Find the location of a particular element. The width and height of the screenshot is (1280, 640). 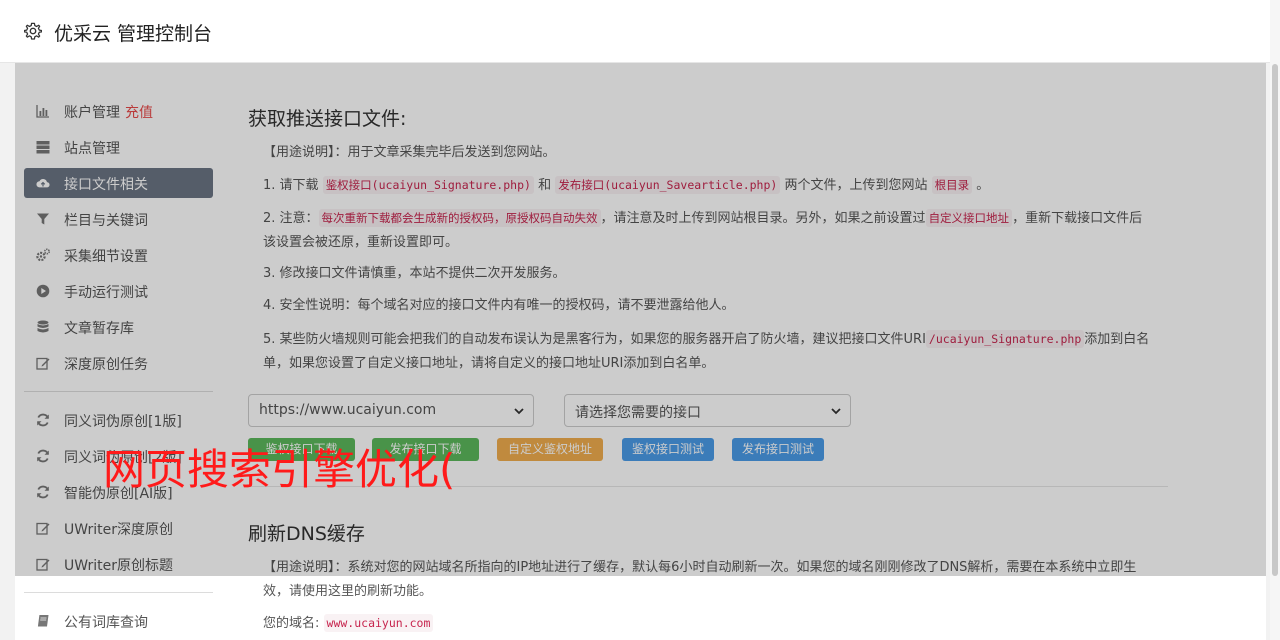

sidebar-divider is located at coordinates (118, 592).